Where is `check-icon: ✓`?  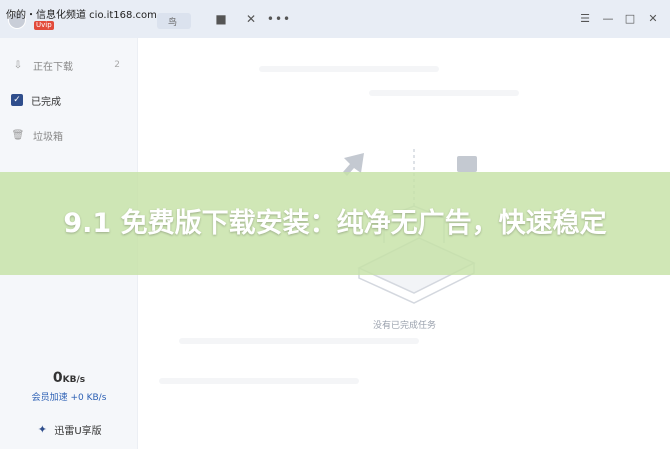 check-icon: ✓ is located at coordinates (17, 100).